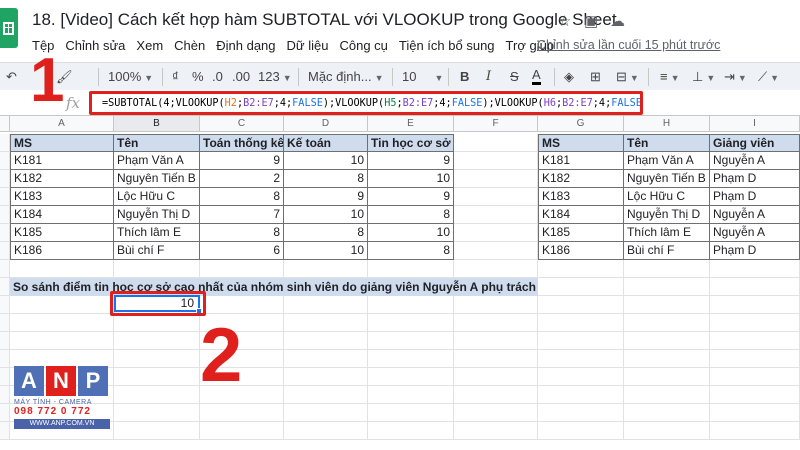  What do you see at coordinates (163, 103) in the screenshot?
I see `formula-token: =SUBTOTAL(4;VLOOKUP(` at bounding box center [163, 103].